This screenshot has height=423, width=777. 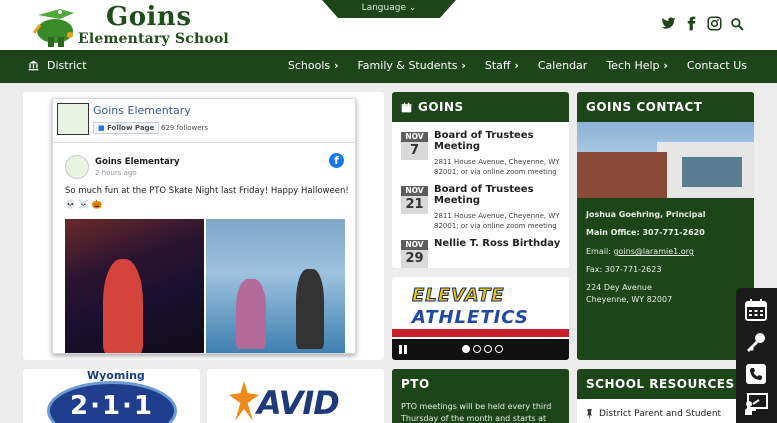 What do you see at coordinates (185, 128) in the screenshot?
I see `followers-count: 629 followers` at bounding box center [185, 128].